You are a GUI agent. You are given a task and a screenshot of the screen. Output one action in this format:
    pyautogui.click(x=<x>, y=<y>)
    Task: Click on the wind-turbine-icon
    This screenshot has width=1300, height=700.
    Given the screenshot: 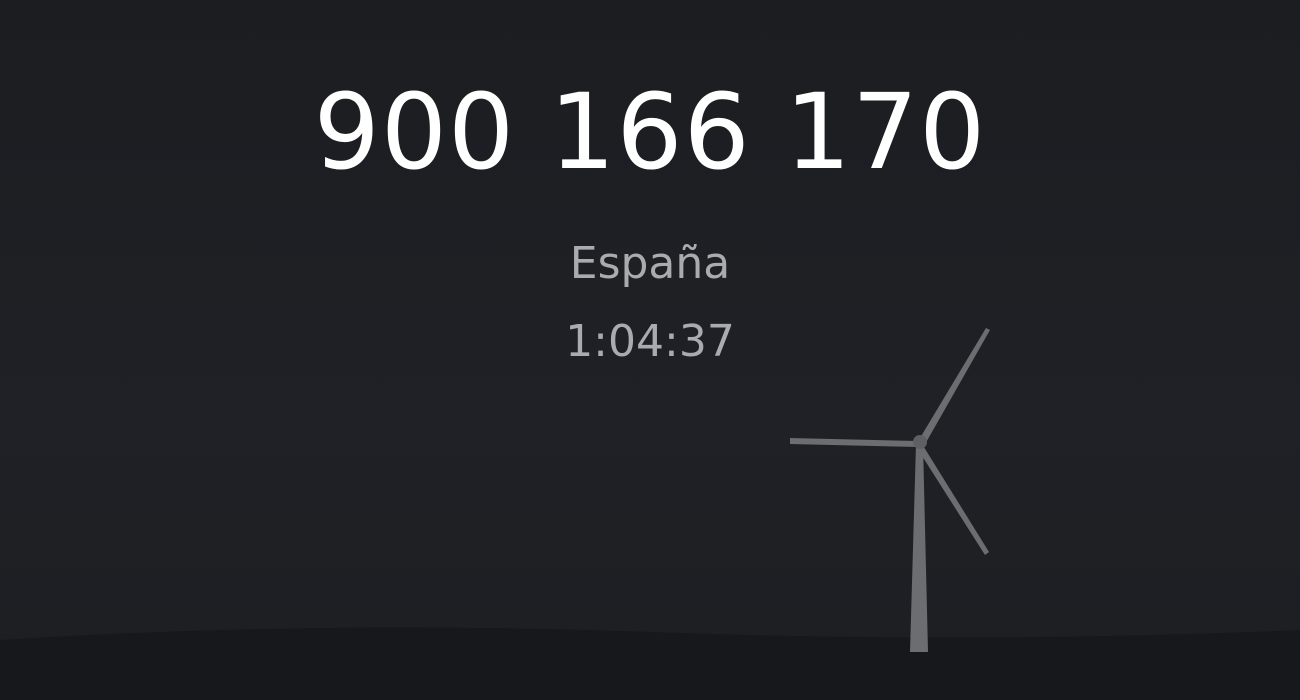 What is the action you would take?
    pyautogui.click(x=890, y=490)
    